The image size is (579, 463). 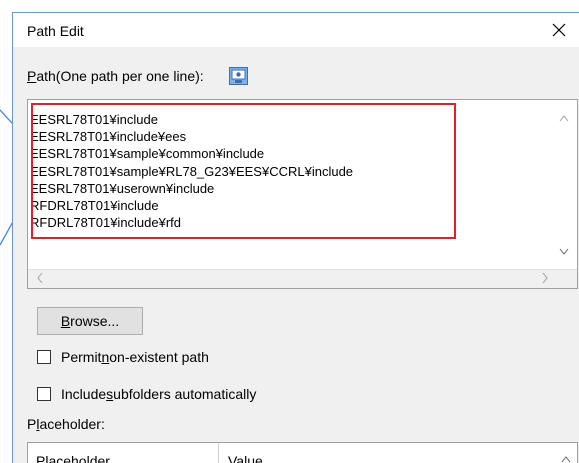 I want to click on dialog-title: Path Edit, so click(x=55, y=31).